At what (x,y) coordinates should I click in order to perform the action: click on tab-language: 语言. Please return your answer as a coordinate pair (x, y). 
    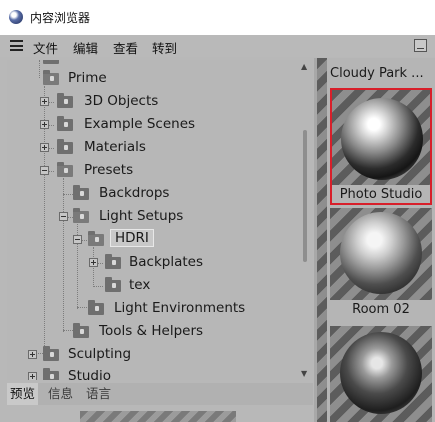
    Looking at the image, I should click on (98, 394).